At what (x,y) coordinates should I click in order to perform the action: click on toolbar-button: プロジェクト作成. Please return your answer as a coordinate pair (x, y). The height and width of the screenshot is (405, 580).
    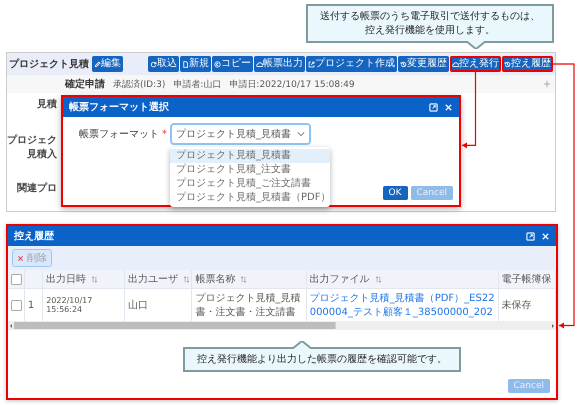
    Looking at the image, I should click on (351, 64).